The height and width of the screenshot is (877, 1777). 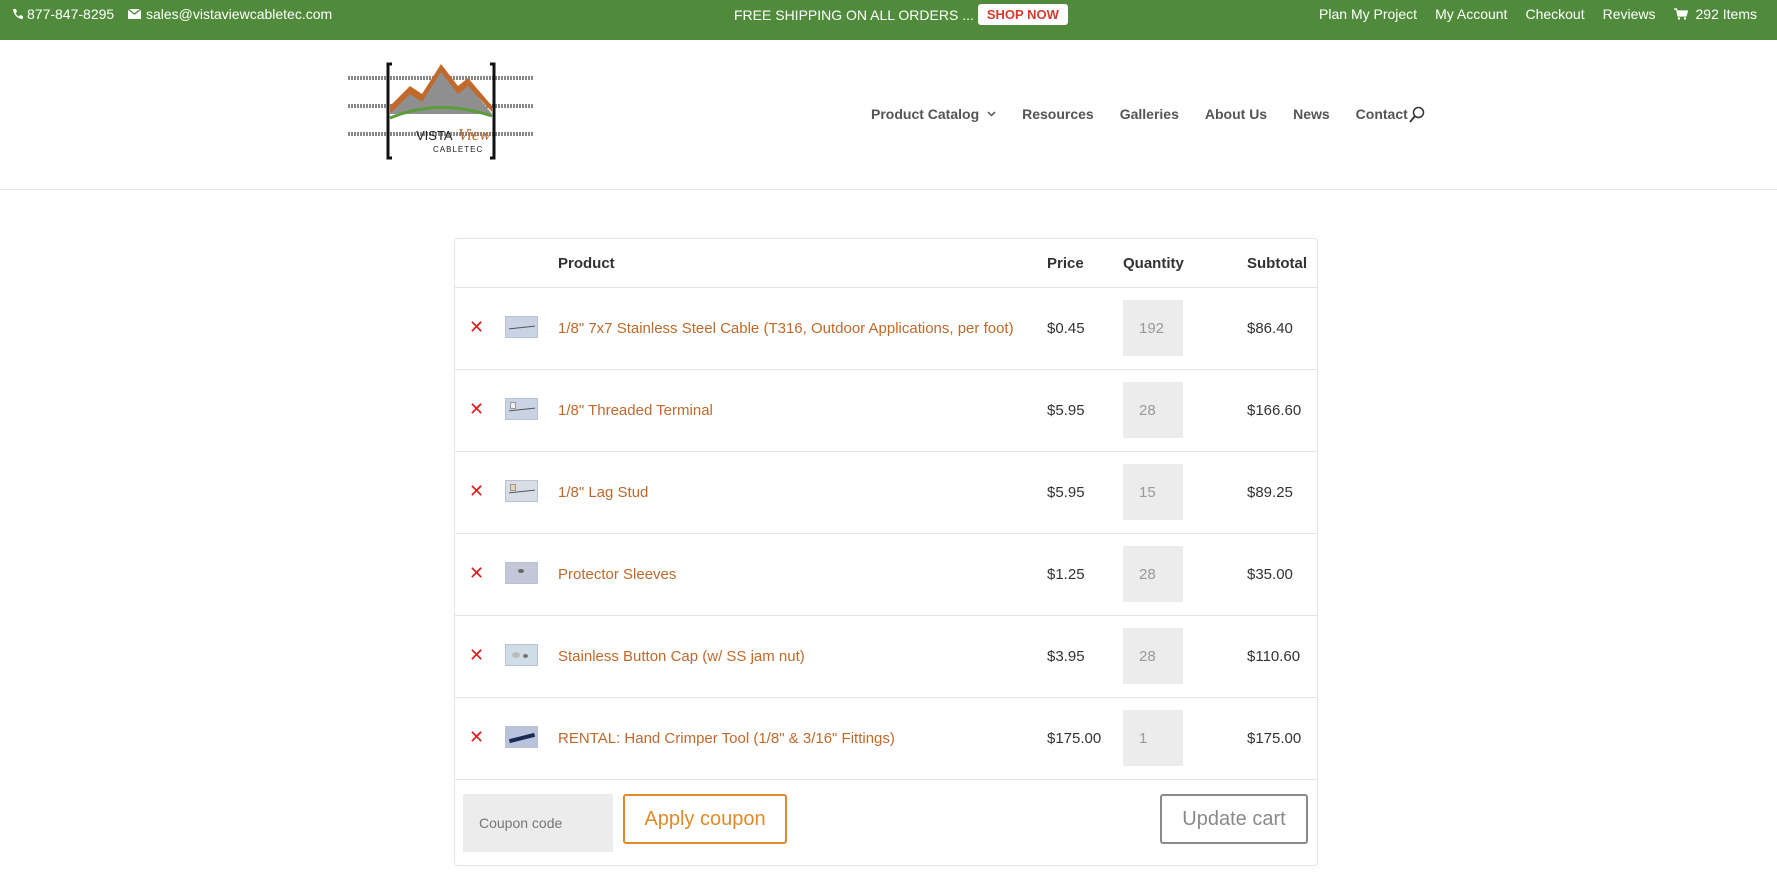 I want to click on site-logo: VISTA View CABLETEC, so click(x=441, y=112).